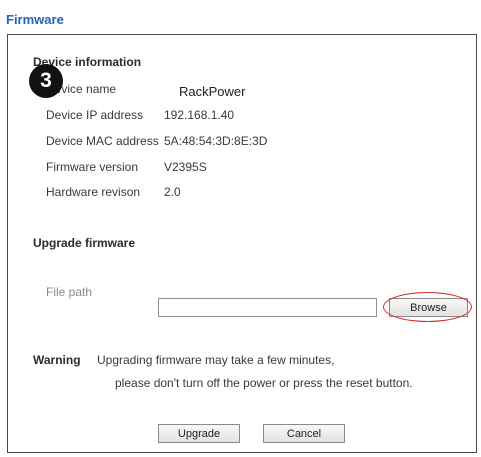 This screenshot has height=457, width=481. I want to click on step-badge: 3, so click(46, 81).